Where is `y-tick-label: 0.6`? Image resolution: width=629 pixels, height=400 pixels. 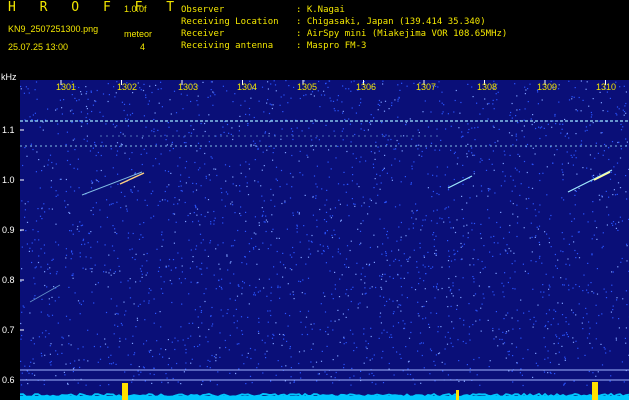
y-tick-label: 0.6 is located at coordinates (8, 380).